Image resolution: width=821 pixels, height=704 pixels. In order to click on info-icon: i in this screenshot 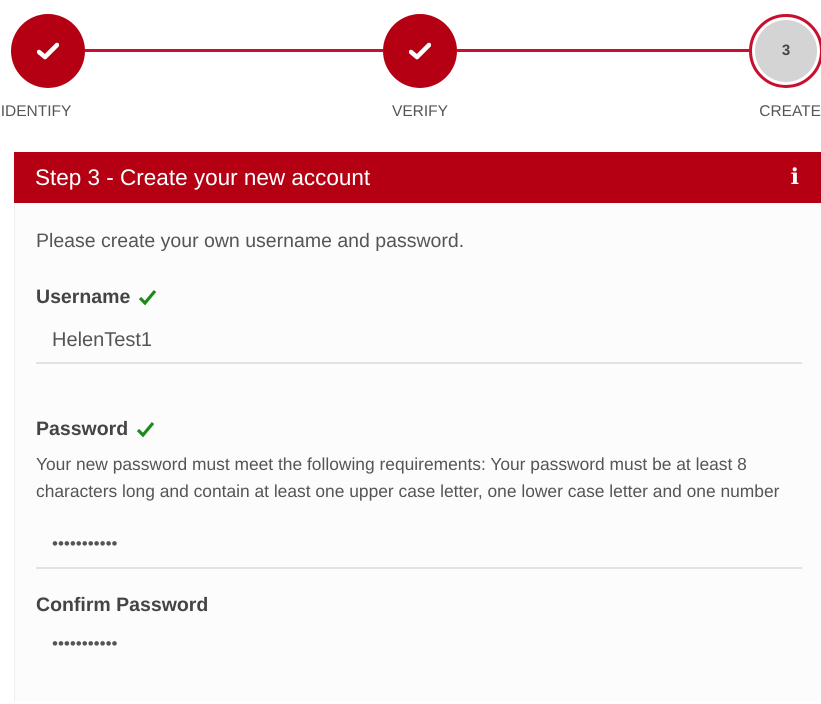, I will do `click(794, 177)`.